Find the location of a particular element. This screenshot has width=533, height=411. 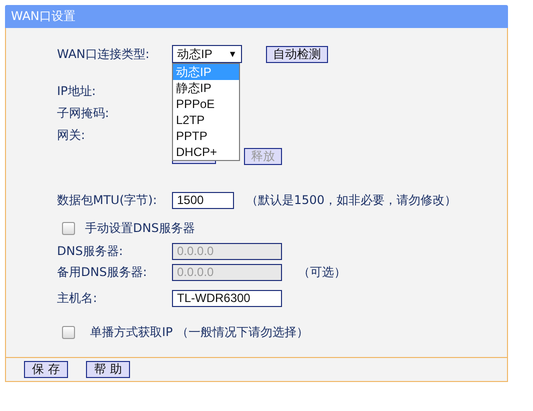

save-button: 保存 is located at coordinates (46, 369).